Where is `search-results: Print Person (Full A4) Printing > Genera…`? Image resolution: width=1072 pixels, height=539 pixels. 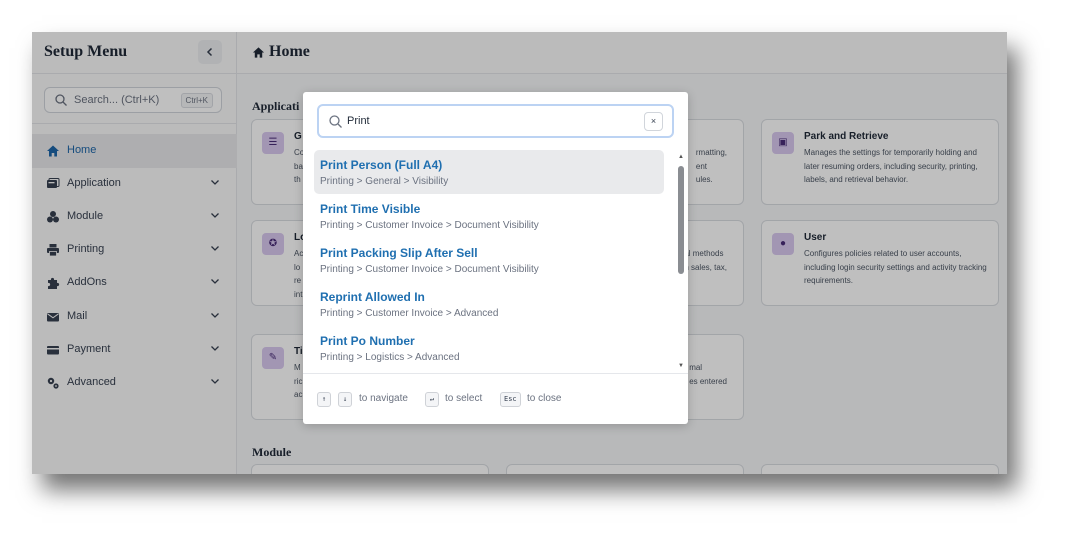 search-results: Print Person (Full A4) Printing > Genera… is located at coordinates (490, 260).